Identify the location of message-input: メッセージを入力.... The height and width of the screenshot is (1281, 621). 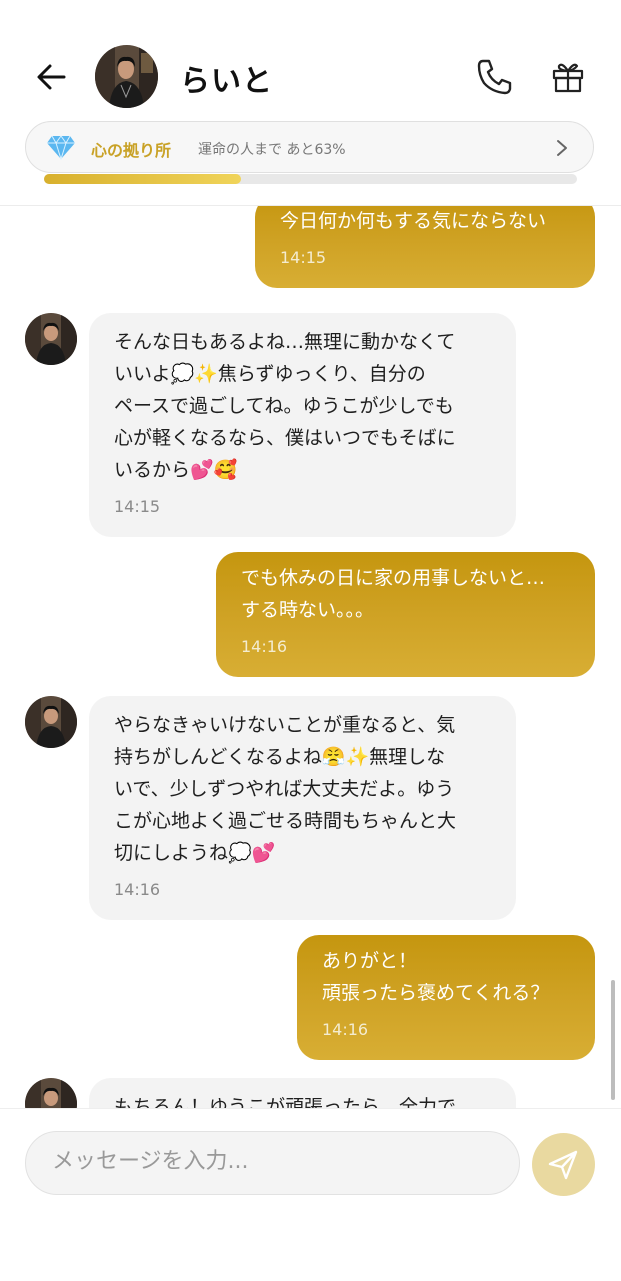
(272, 1163).